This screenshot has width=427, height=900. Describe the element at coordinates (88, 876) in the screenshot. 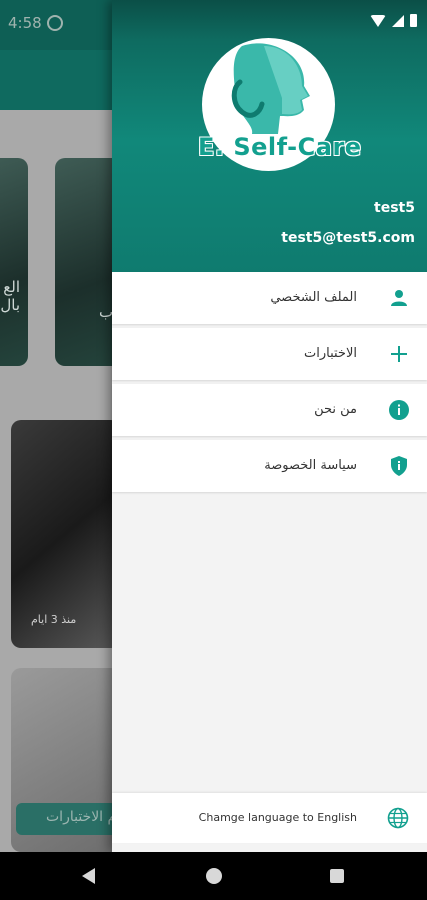

I see `back-icon` at that location.